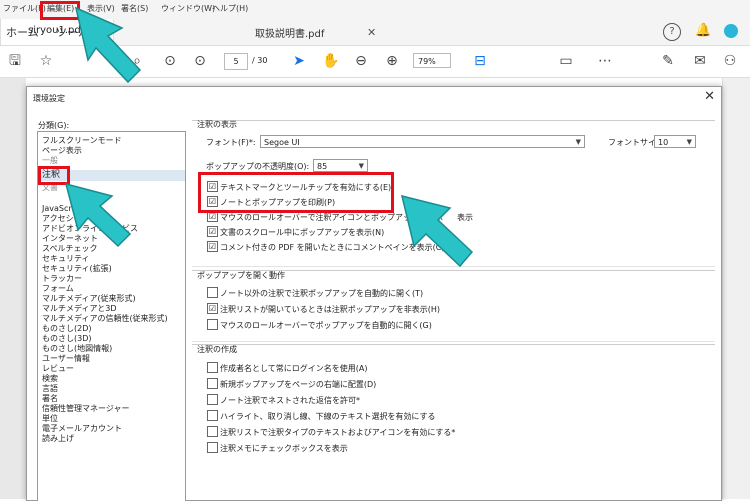 The image size is (750, 501). I want to click on checkbox-popup-right, so click(212, 383).